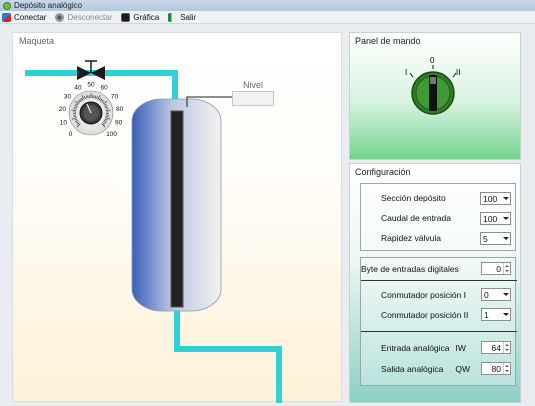 The height and width of the screenshot is (406, 535). I want to click on dial-tick-label: 90, so click(119, 122).